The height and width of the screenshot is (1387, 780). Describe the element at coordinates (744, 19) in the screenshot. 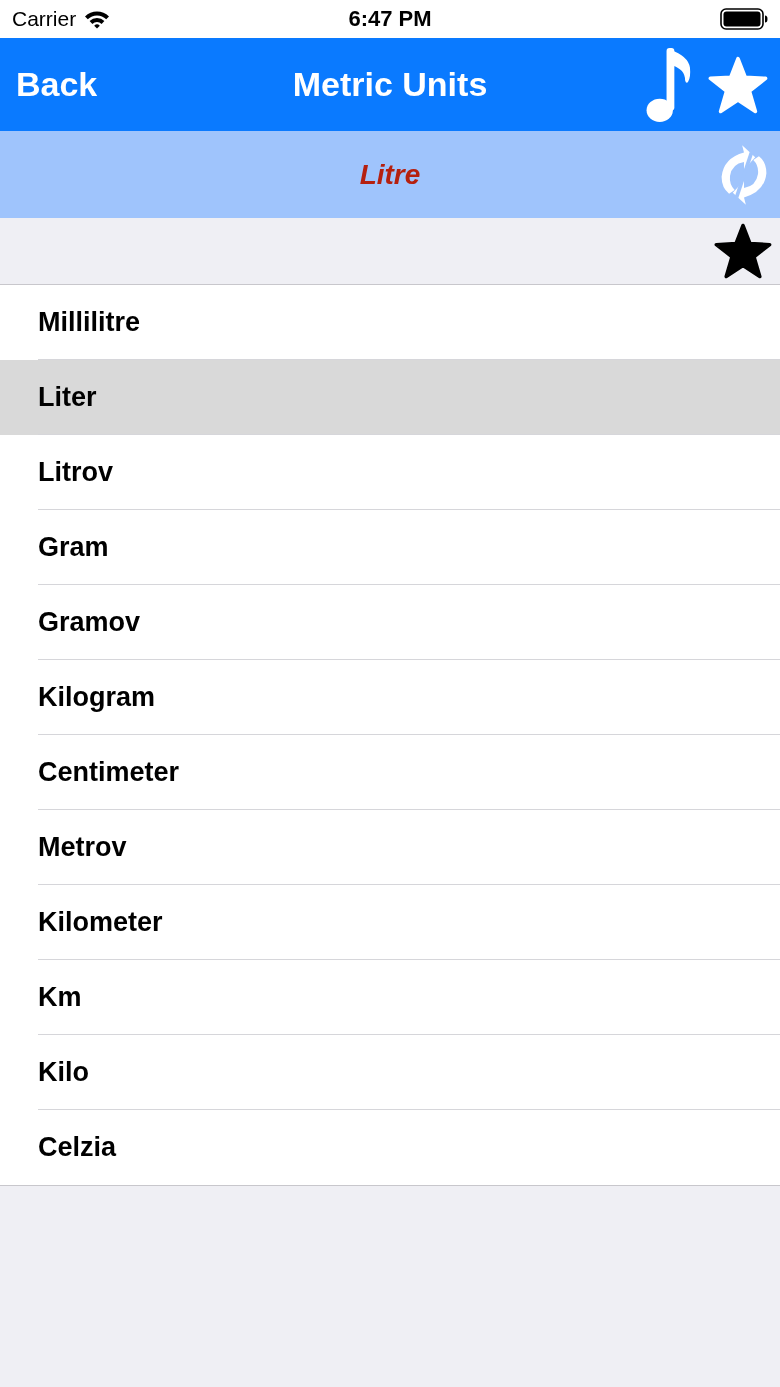

I see `battery-icon` at that location.